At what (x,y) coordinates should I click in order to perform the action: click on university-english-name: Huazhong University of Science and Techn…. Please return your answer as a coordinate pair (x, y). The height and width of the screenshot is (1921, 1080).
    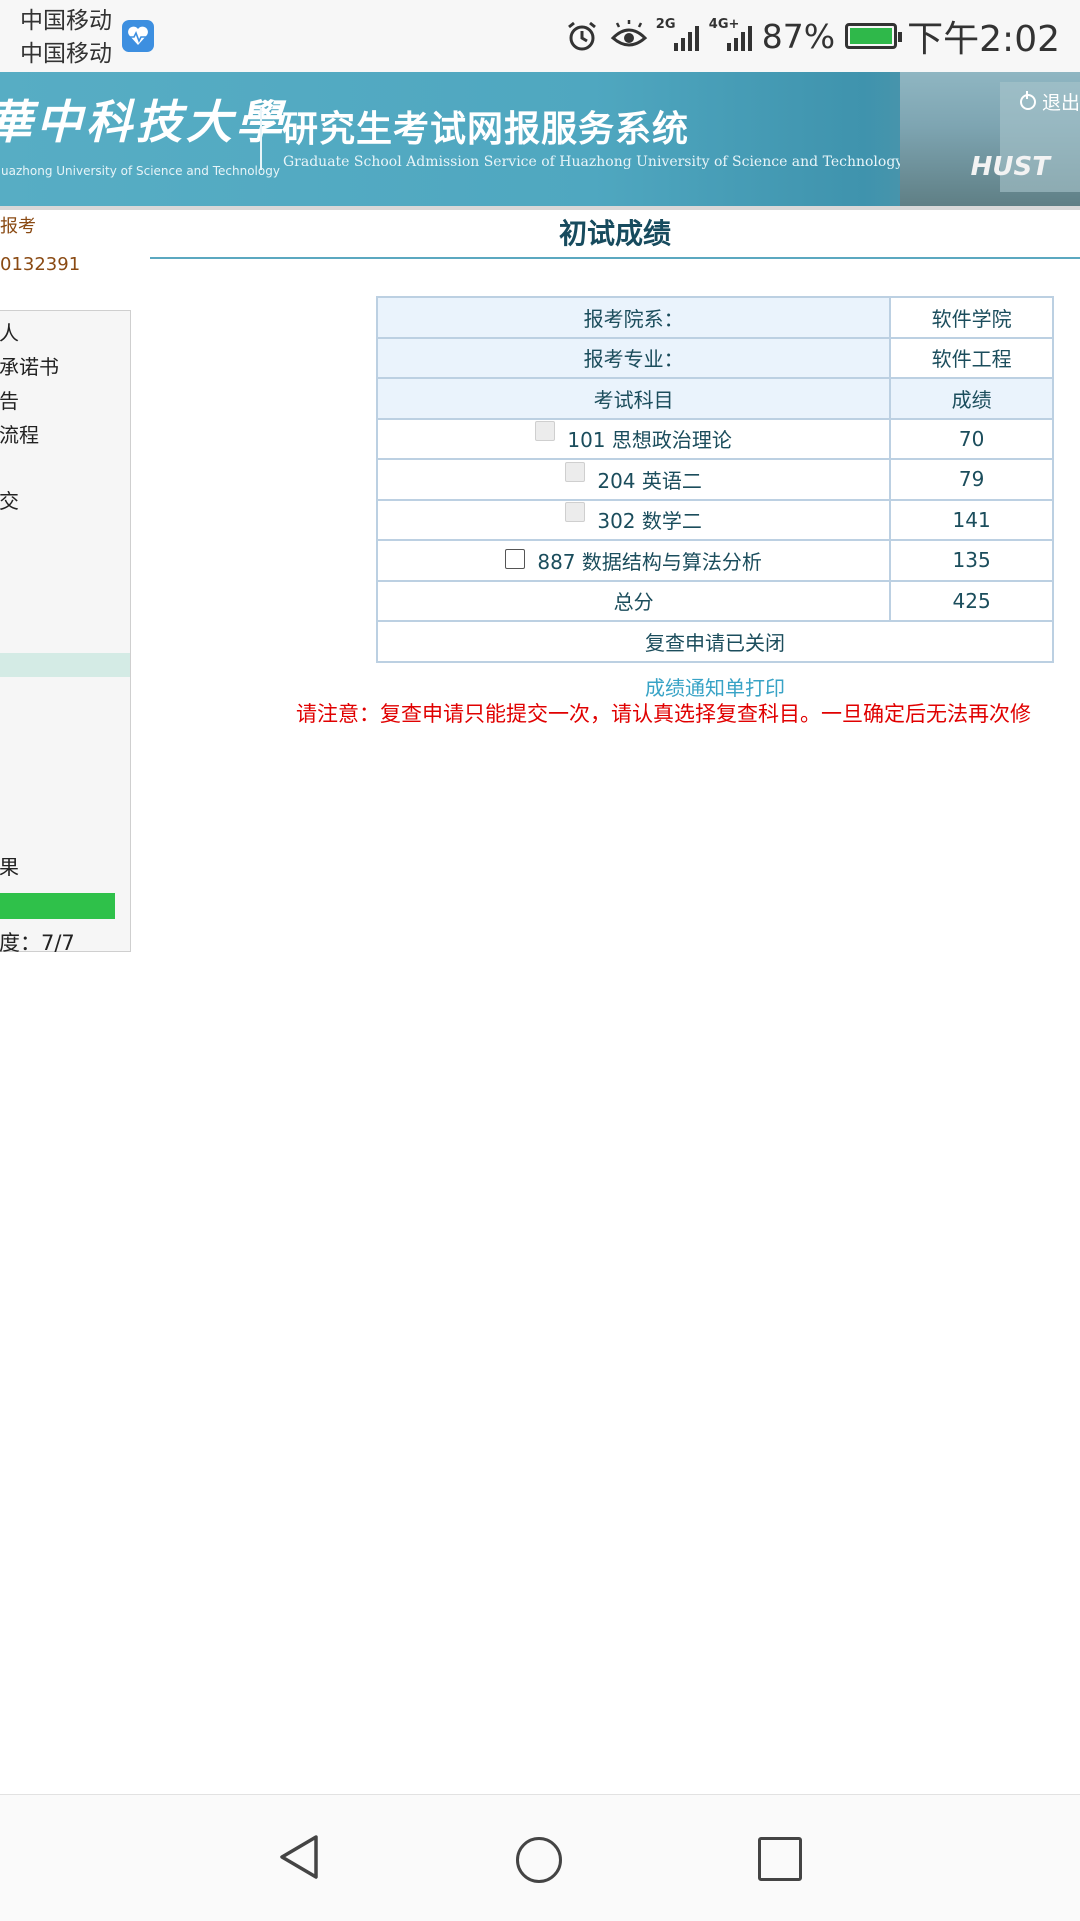
    Looking at the image, I should click on (140, 171).